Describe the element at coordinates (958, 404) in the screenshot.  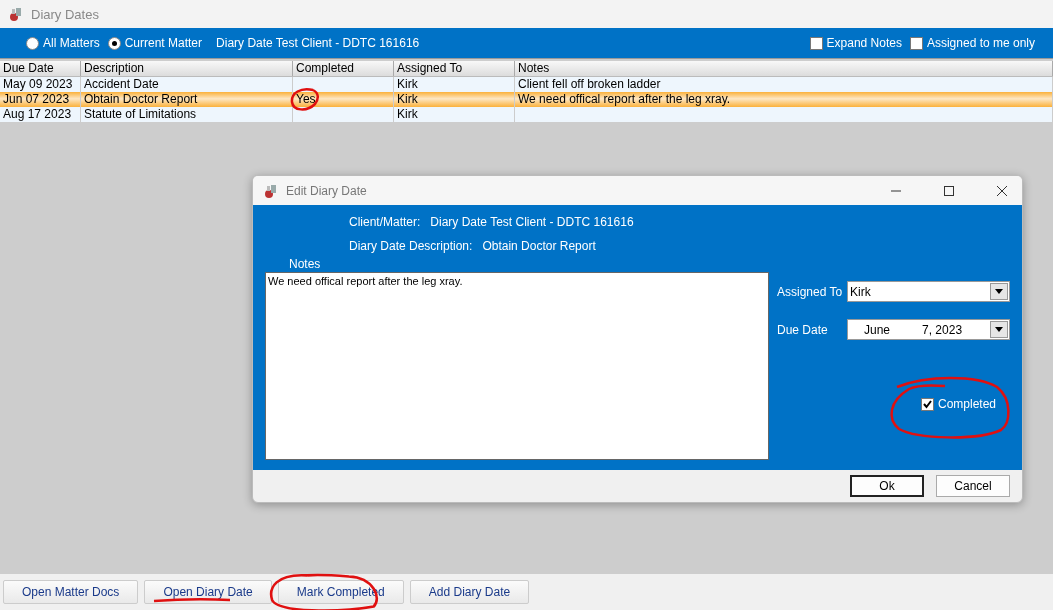
I see `completed-checkbox: Completed` at that location.